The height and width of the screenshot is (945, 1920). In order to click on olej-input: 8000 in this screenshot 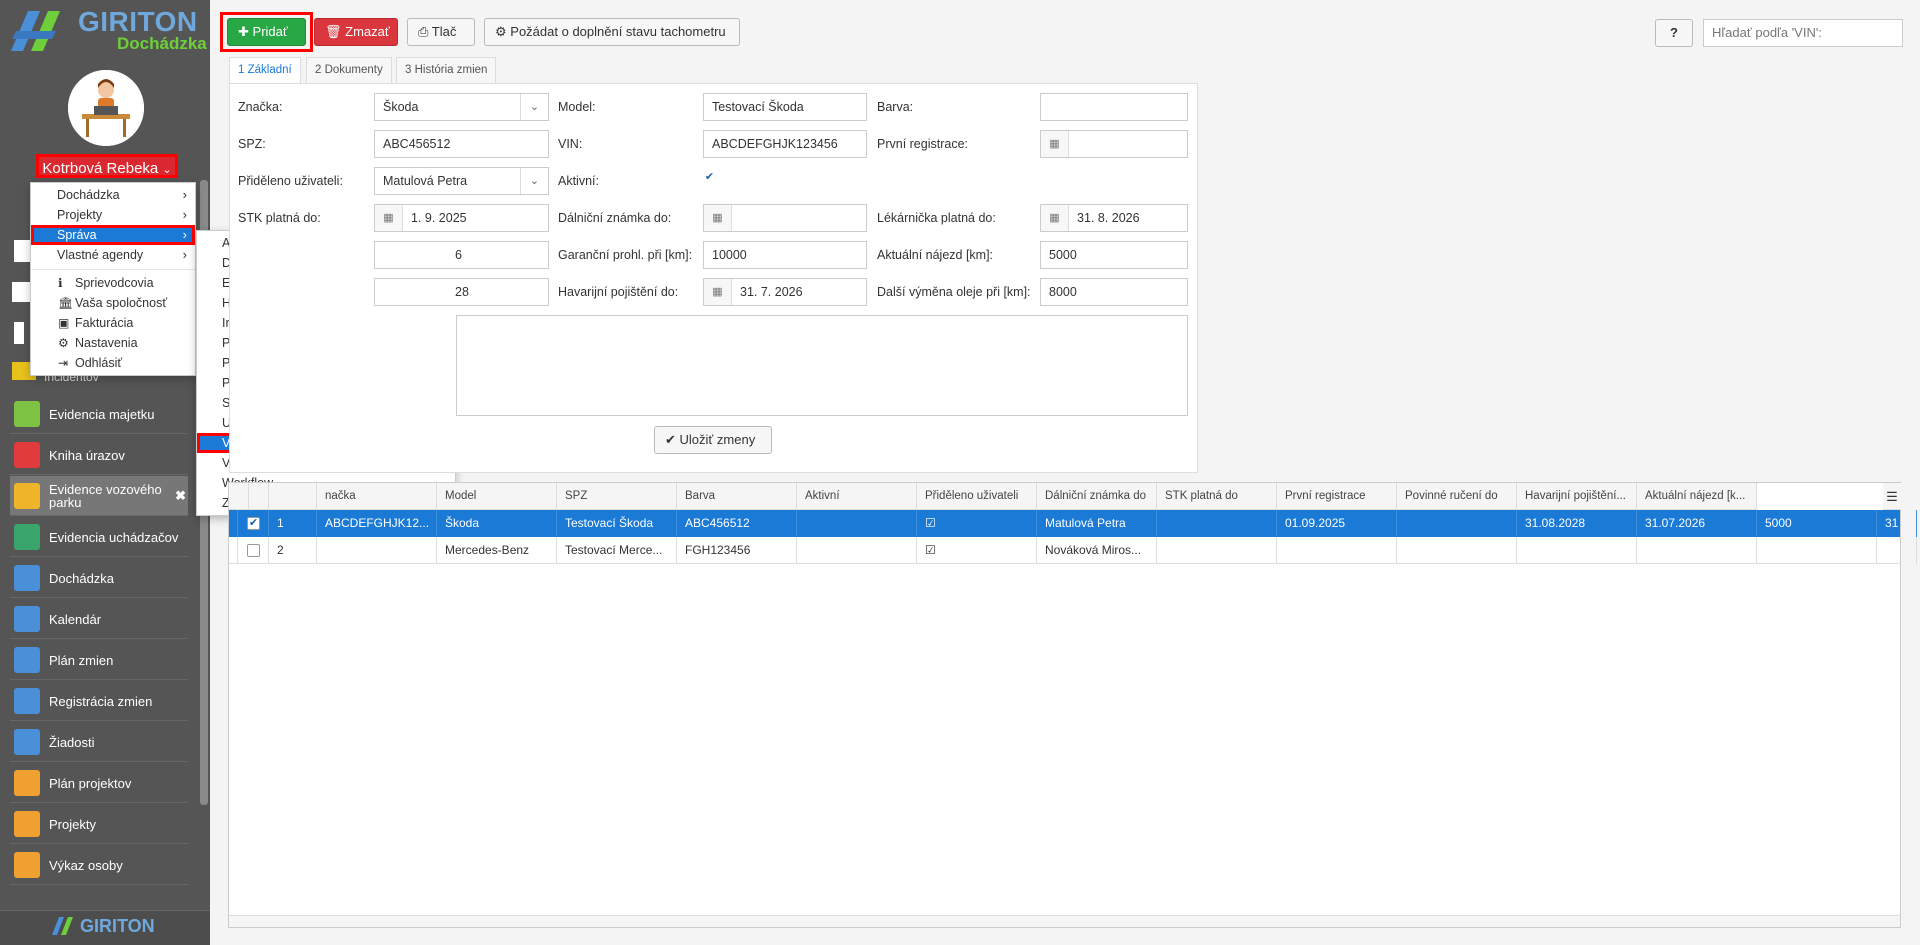, I will do `click(1114, 292)`.